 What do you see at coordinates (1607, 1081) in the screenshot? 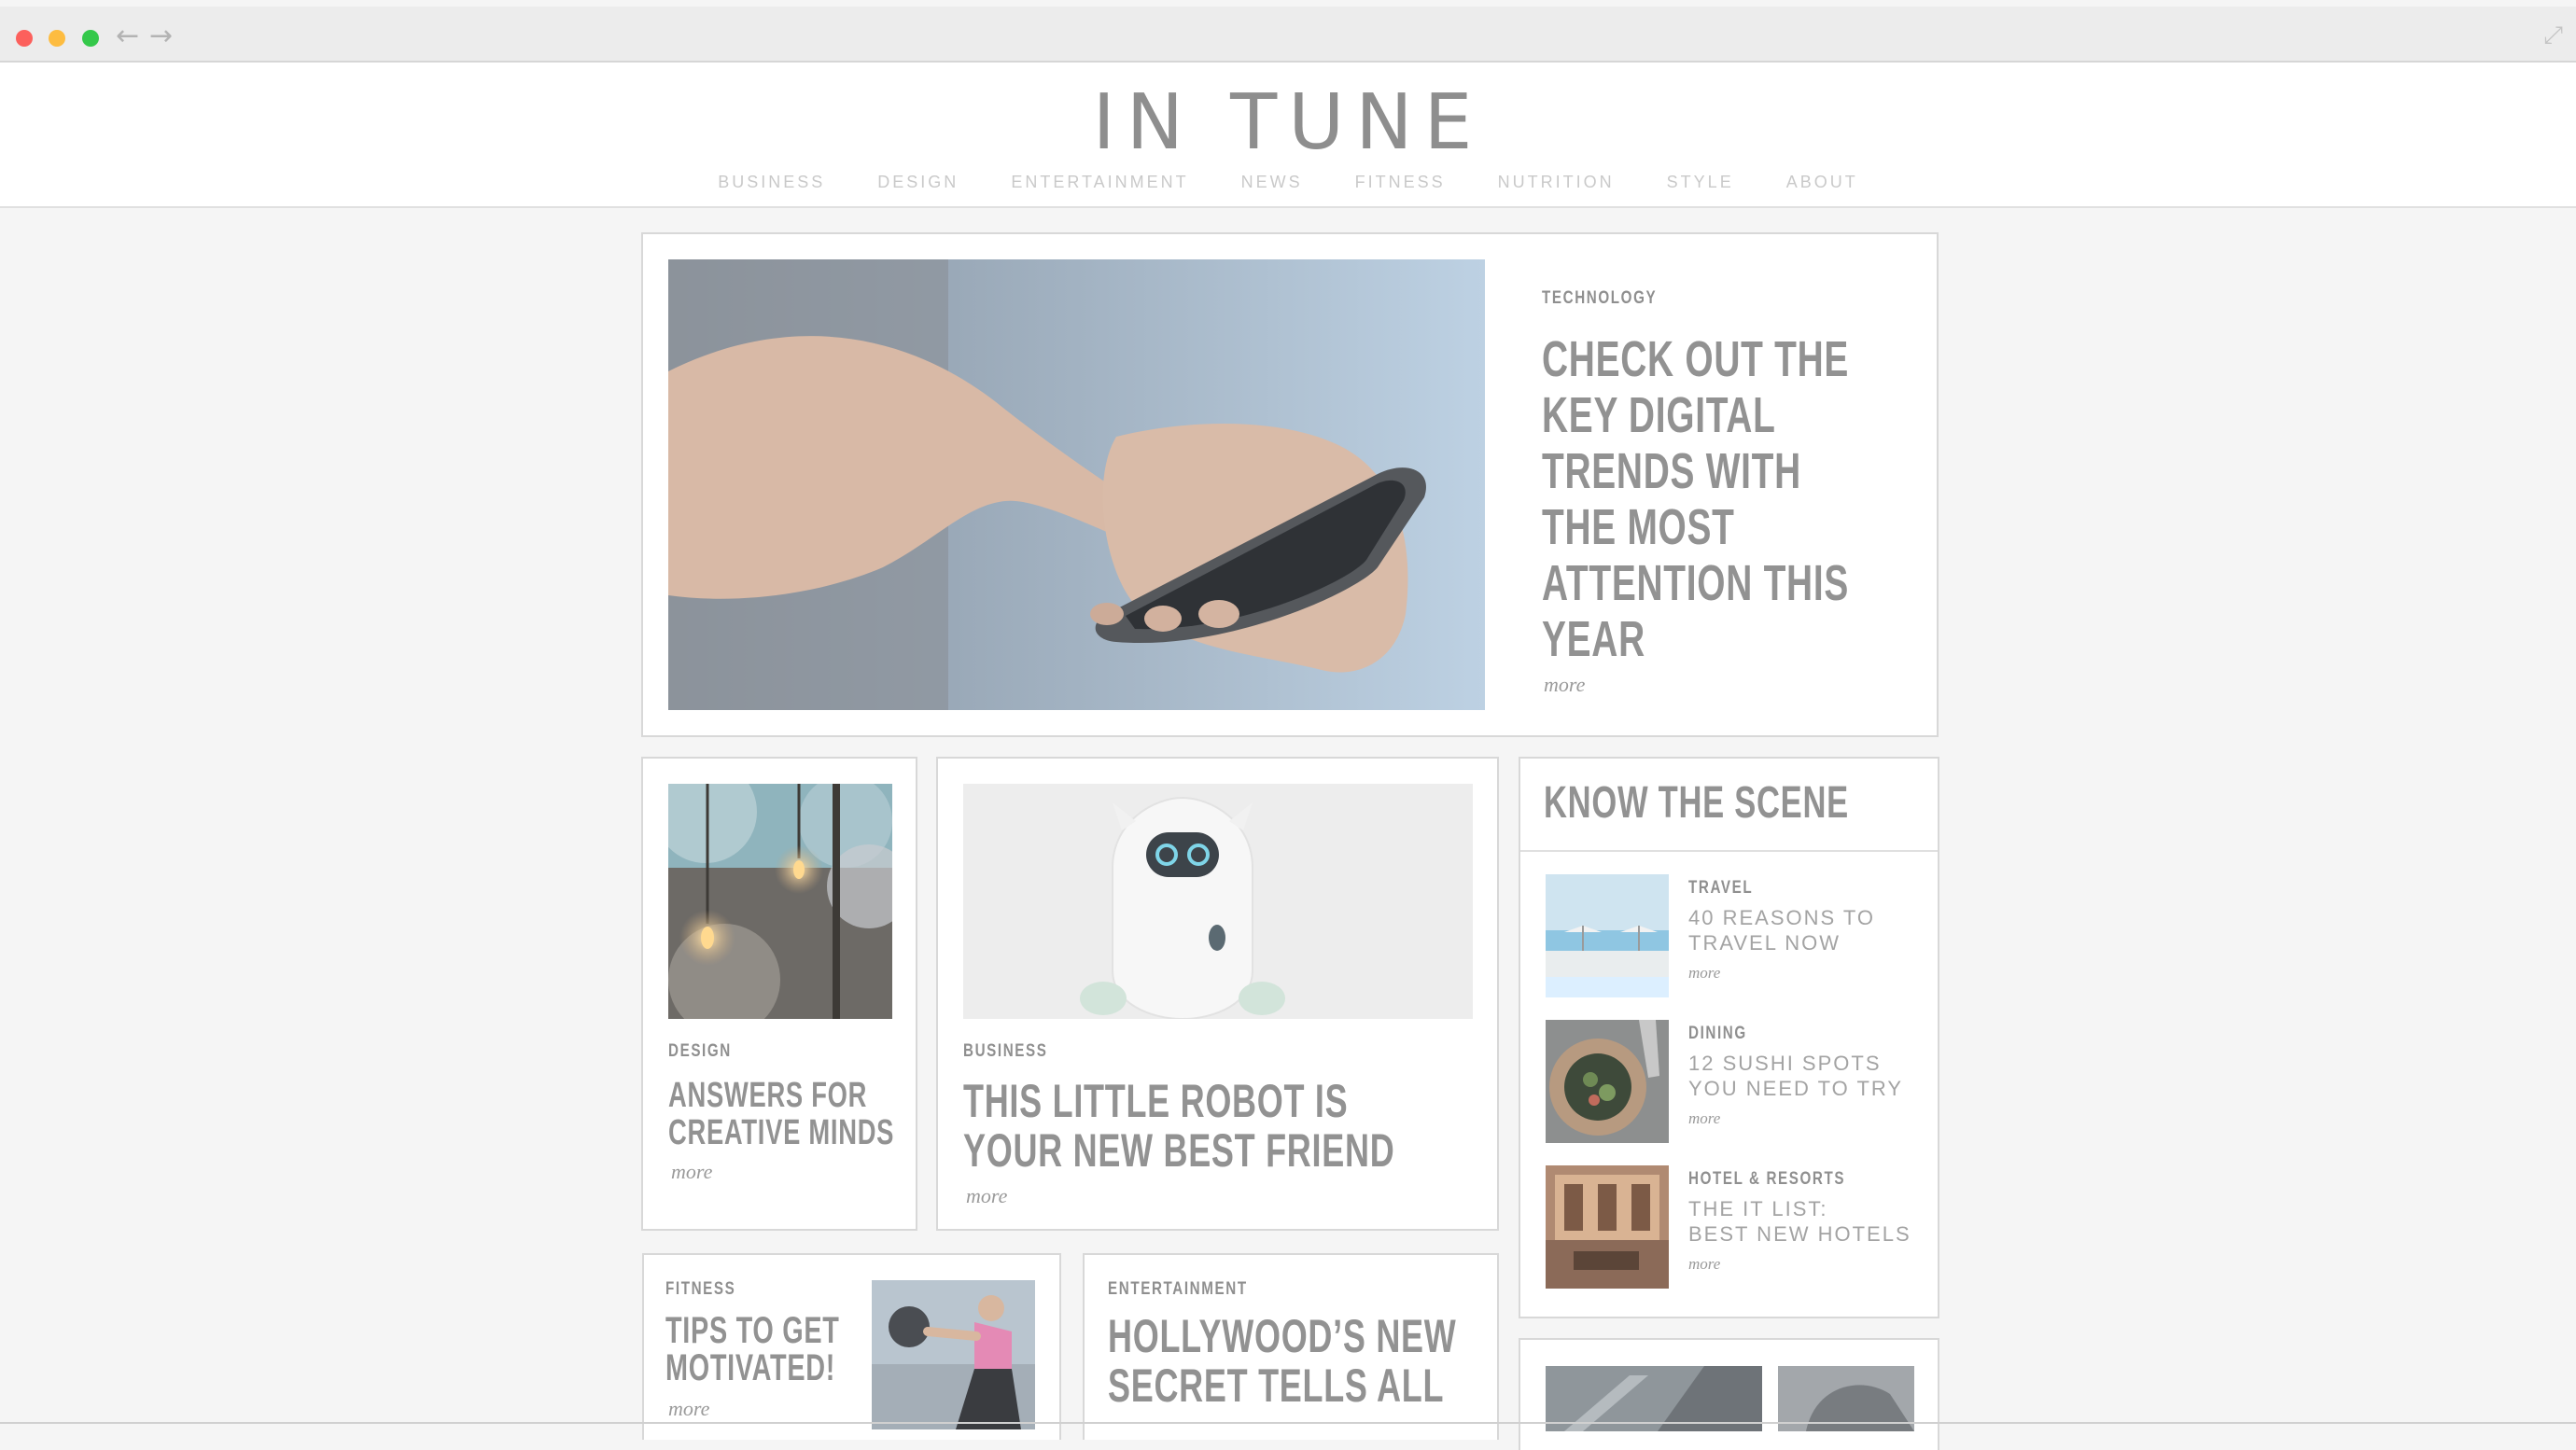
I see `sushi-bowl-thumbnail-image` at bounding box center [1607, 1081].